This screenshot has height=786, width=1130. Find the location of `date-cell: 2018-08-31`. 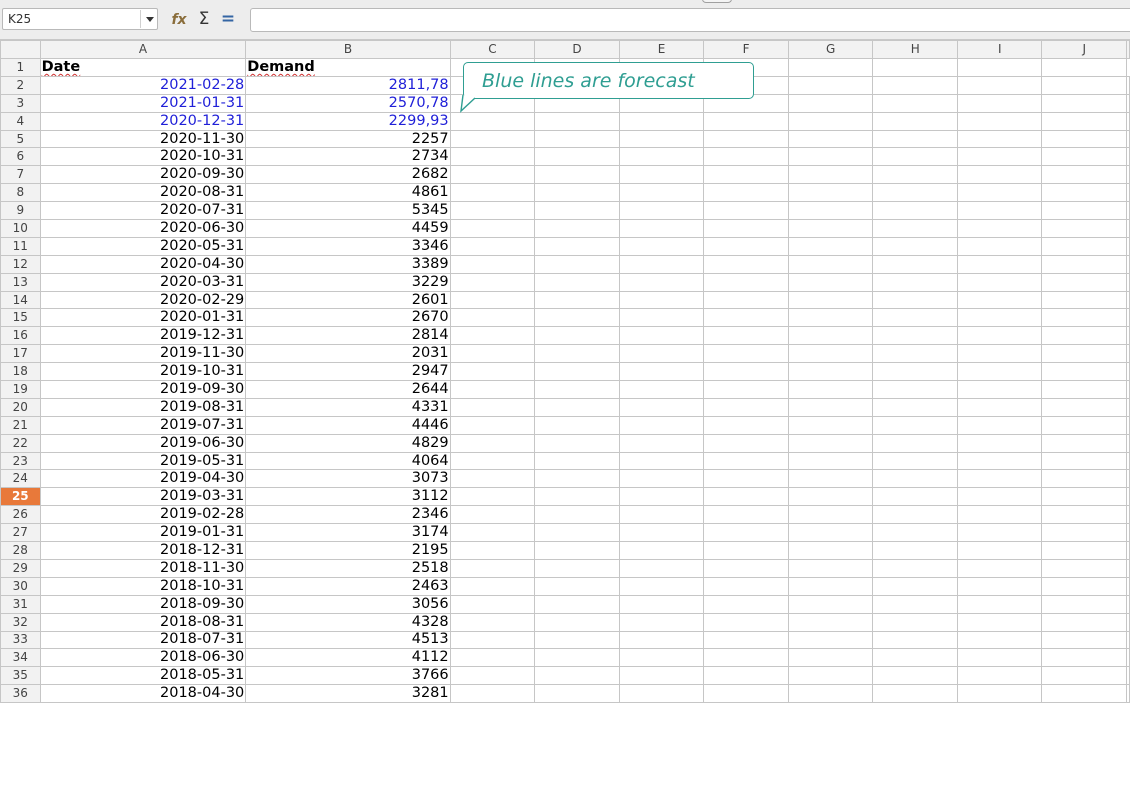

date-cell: 2018-08-31 is located at coordinates (143, 622).